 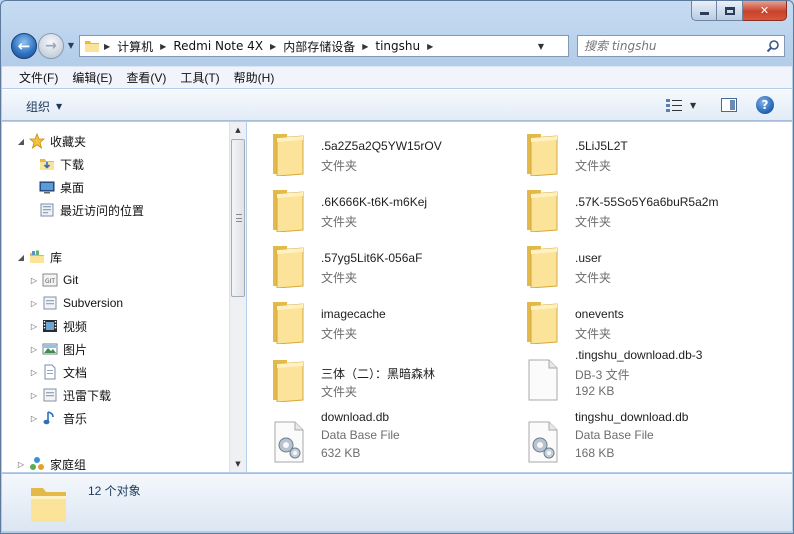 I want to click on file-item: .5a2Z5a2Q5YW15rOV 文件夹, so click(x=376, y=152).